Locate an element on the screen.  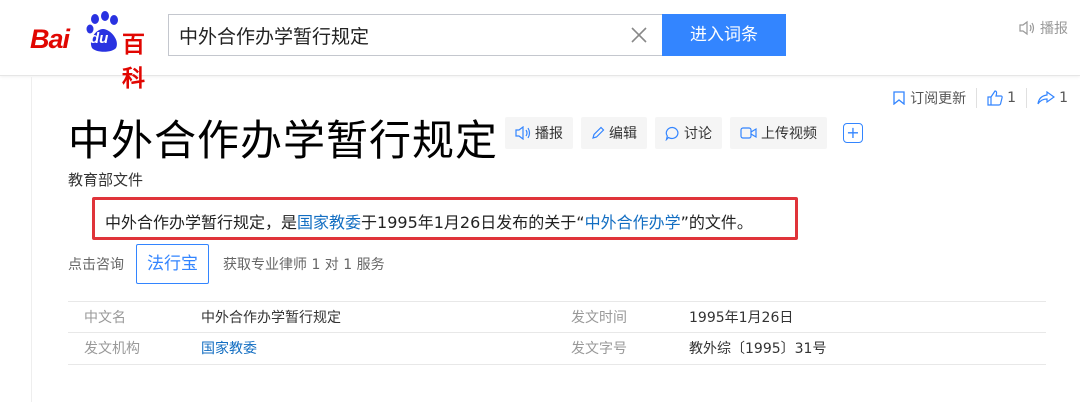
consult-row: 点击咨询 法行宝 获取专业律师 1 对 1 服务 is located at coordinates (226, 264).